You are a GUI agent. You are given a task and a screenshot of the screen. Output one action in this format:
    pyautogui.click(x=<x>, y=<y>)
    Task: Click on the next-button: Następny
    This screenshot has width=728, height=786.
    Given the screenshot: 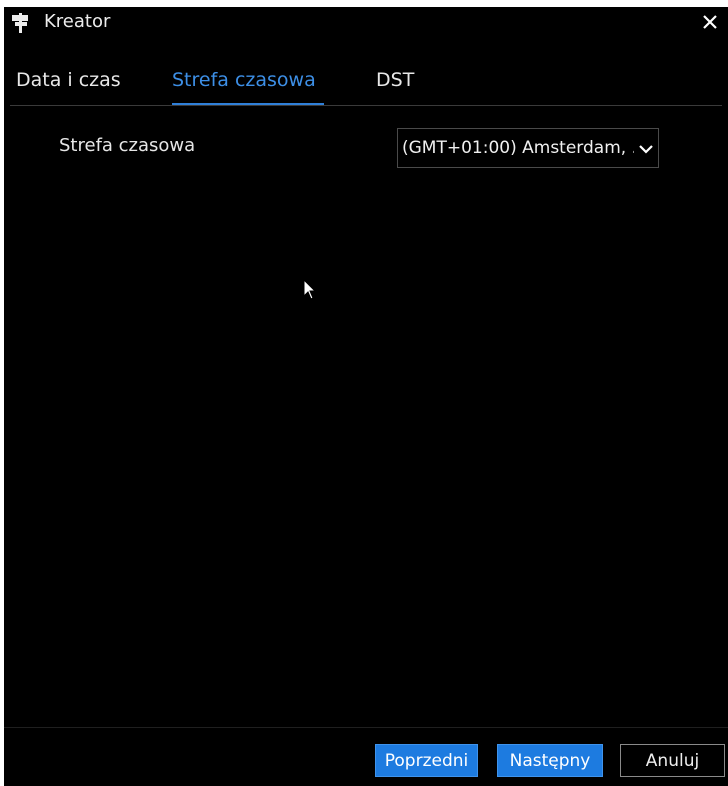 What is the action you would take?
    pyautogui.click(x=550, y=760)
    